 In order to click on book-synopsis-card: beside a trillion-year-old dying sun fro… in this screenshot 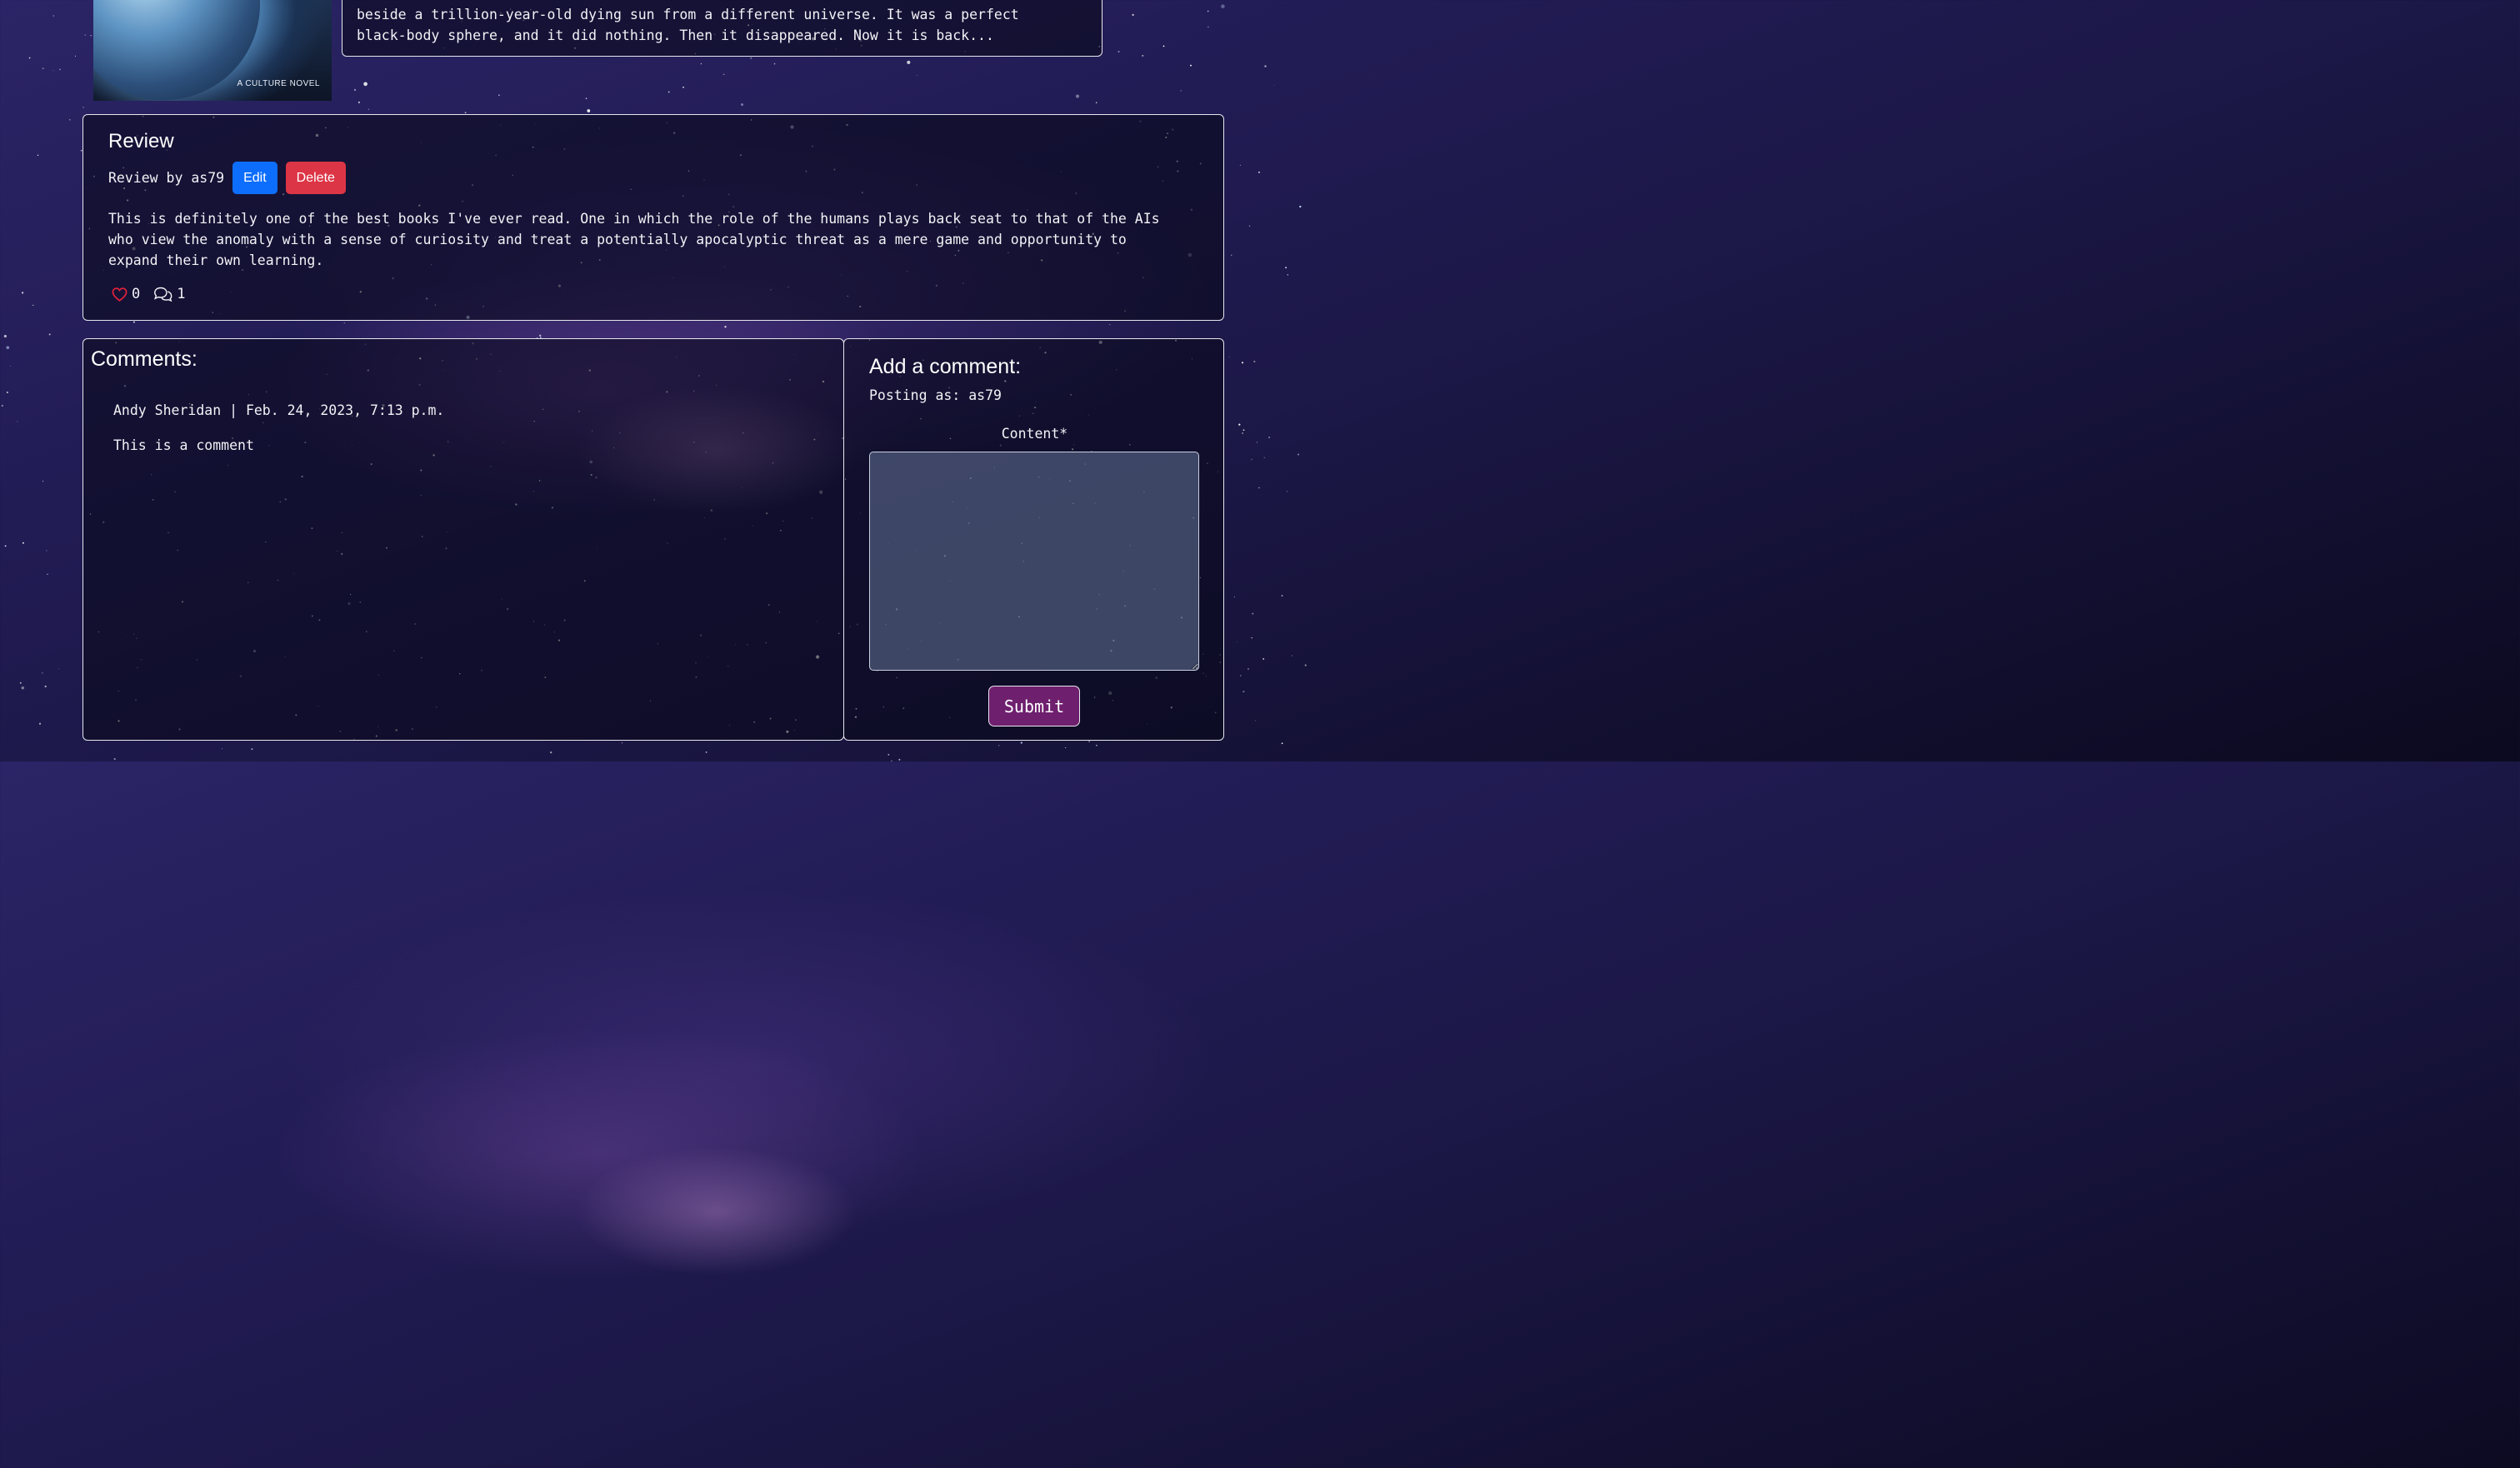, I will do `click(722, 28)`.